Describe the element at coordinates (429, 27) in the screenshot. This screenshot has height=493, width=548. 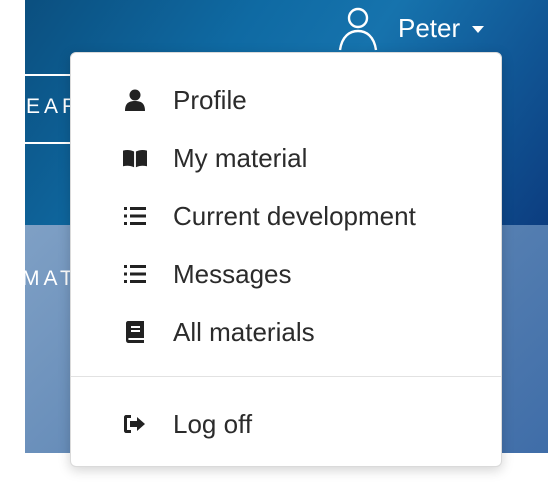
I see `user-name: Peter` at that location.